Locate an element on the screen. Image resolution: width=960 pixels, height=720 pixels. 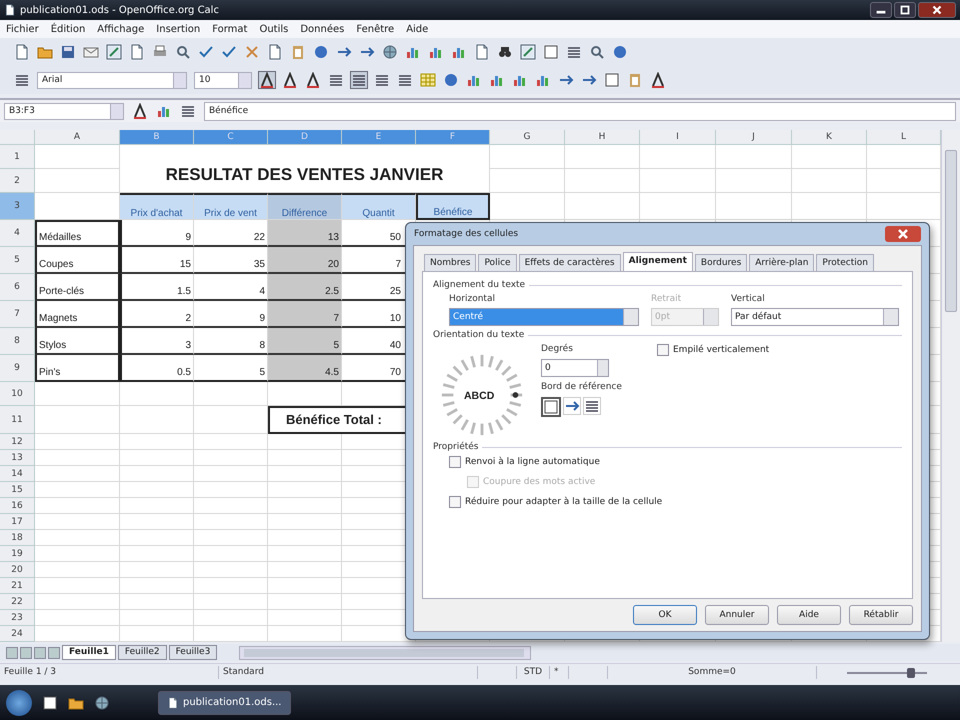
vertical-dropdown: Par défaut is located at coordinates (815, 317).